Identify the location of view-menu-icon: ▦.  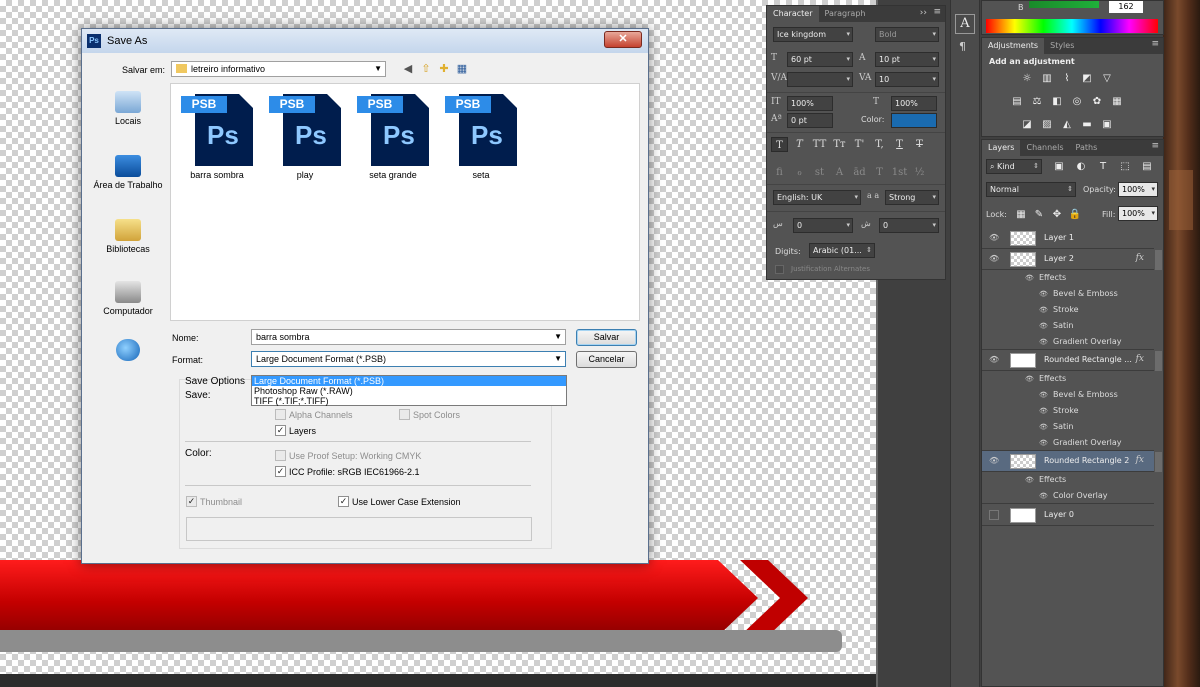
(462, 69).